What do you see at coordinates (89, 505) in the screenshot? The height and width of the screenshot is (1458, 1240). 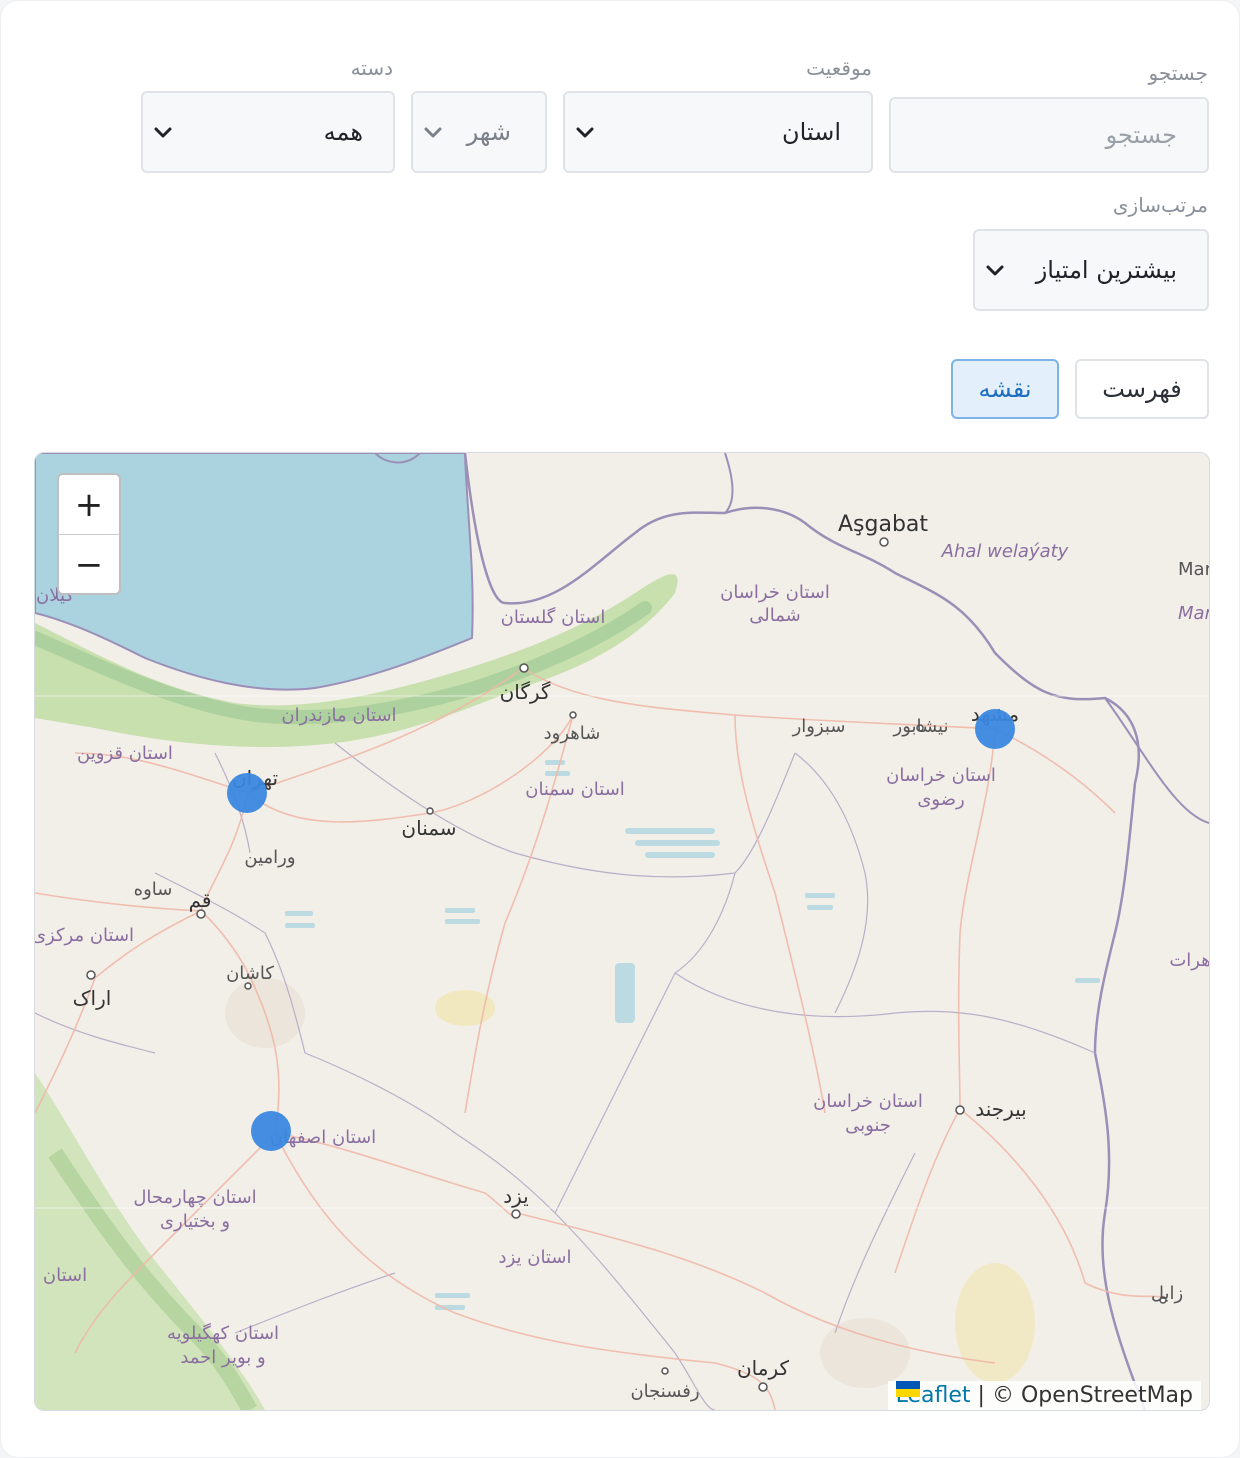 I see `zoom-in-button: +` at bounding box center [89, 505].